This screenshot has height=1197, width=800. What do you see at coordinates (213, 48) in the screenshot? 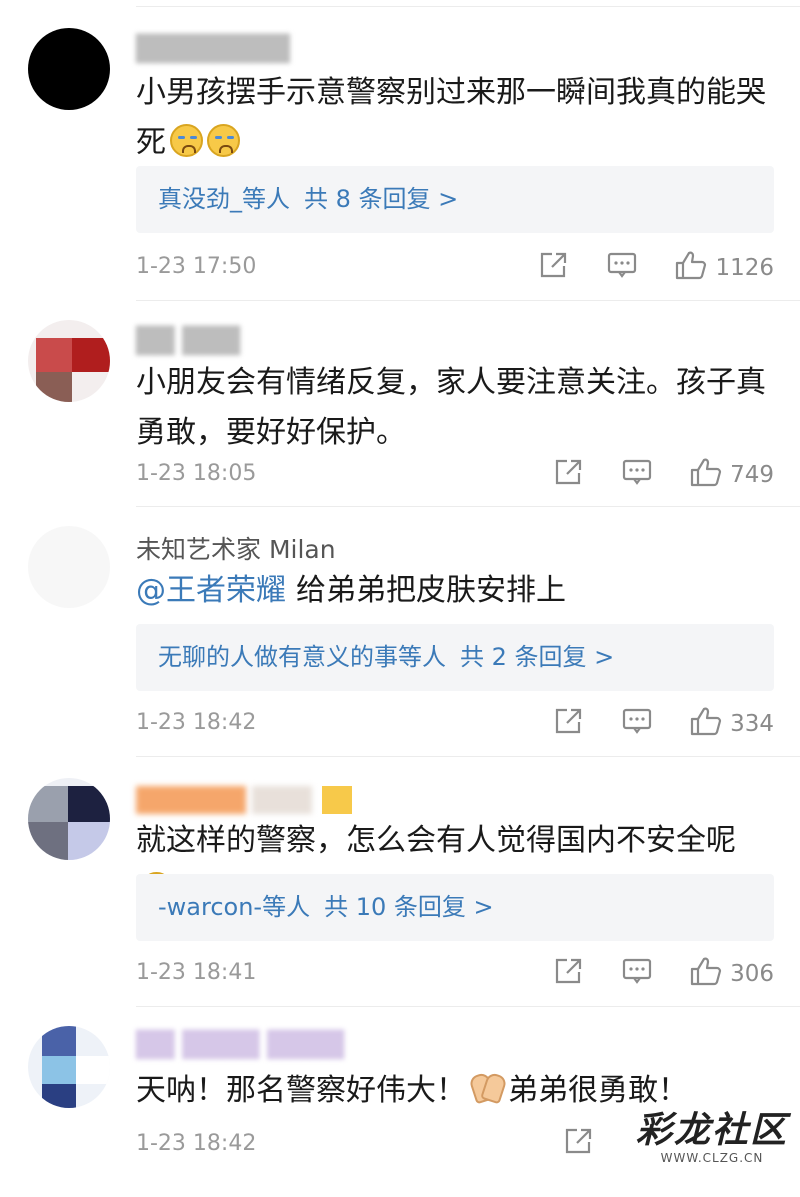
I see `username-blurred: ████████` at bounding box center [213, 48].